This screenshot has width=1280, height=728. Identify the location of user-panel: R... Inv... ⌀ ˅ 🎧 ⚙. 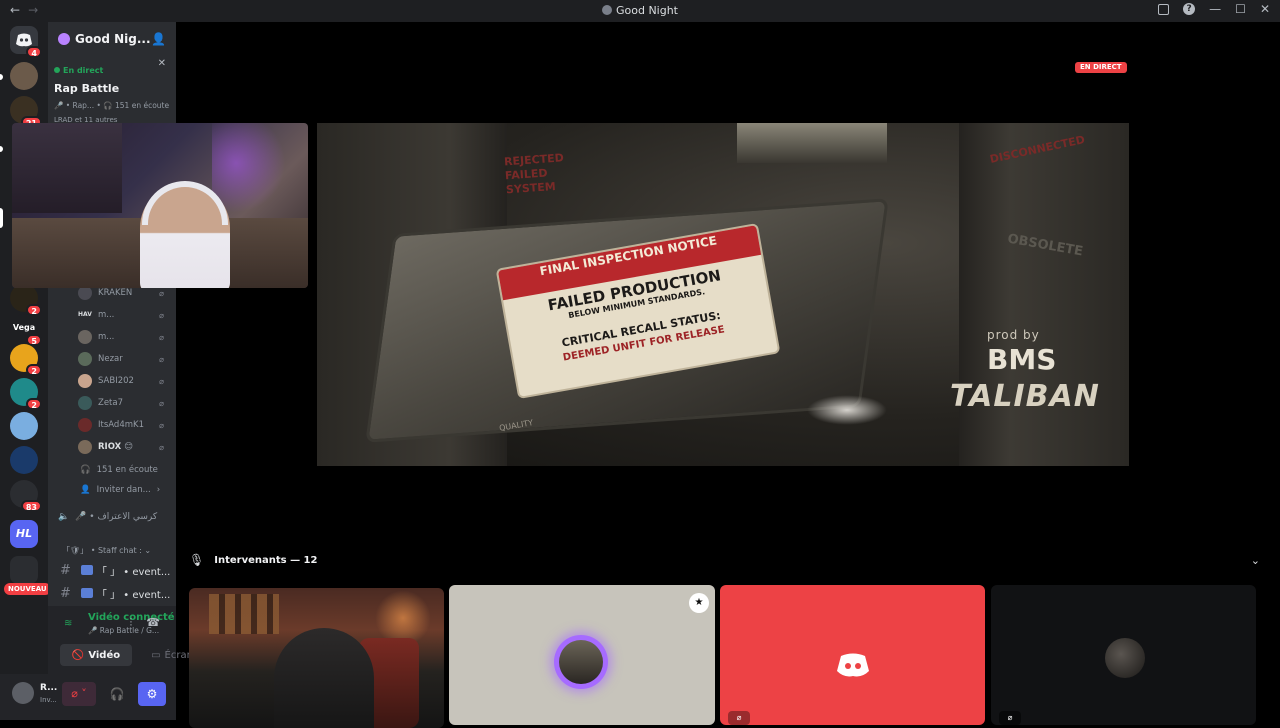
(88, 697).